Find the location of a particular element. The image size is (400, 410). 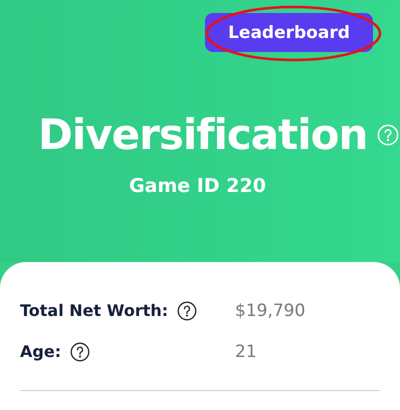

stat-value: $19,790 is located at coordinates (270, 310).